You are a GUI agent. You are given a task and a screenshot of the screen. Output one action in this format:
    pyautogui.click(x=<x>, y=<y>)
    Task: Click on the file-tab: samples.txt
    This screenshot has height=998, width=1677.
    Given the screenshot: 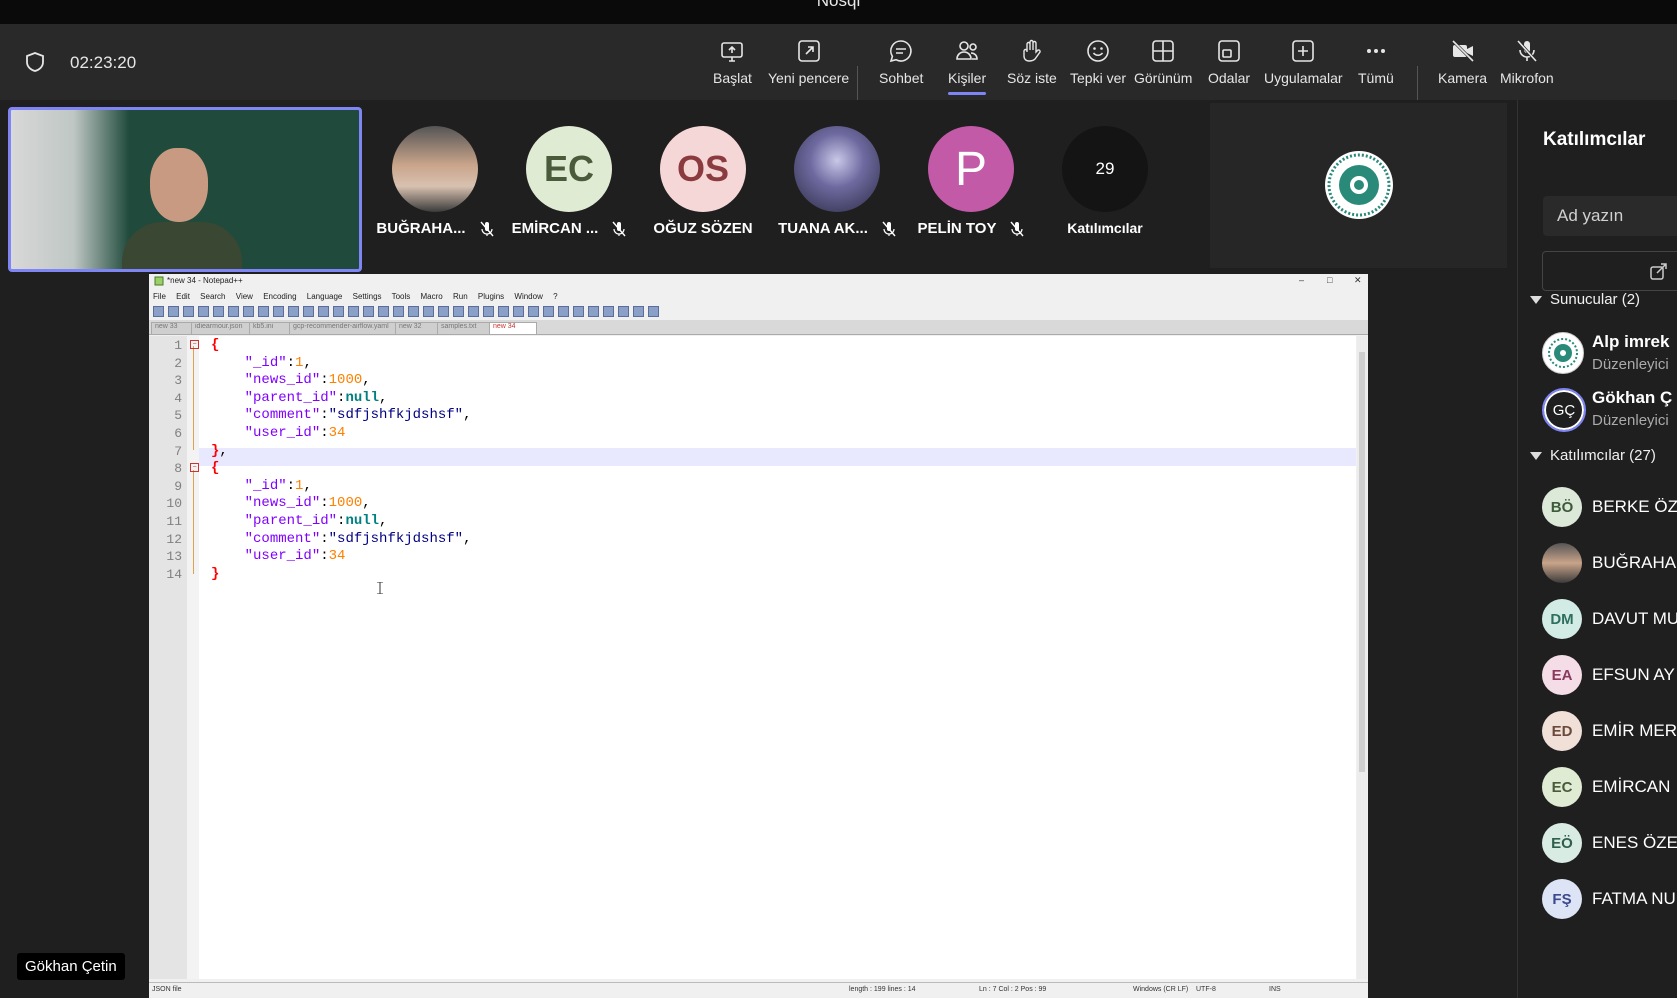 What is the action you would take?
    pyautogui.click(x=464, y=328)
    